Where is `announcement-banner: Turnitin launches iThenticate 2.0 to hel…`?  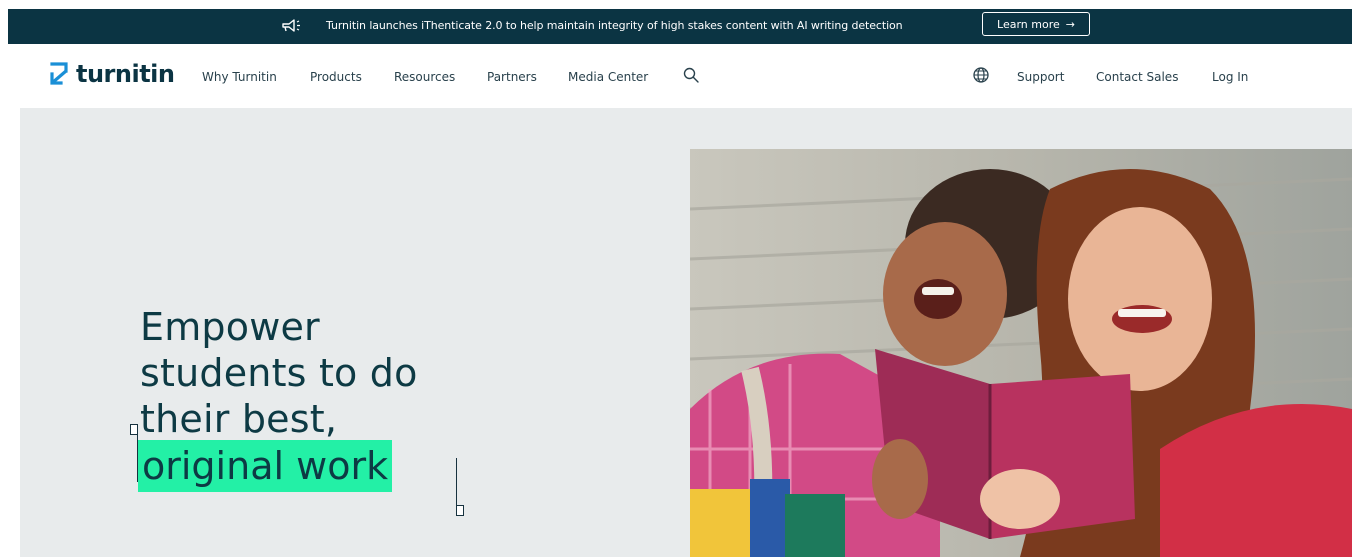
announcement-banner: Turnitin launches iThenticate 2.0 to hel… is located at coordinates (680, 26).